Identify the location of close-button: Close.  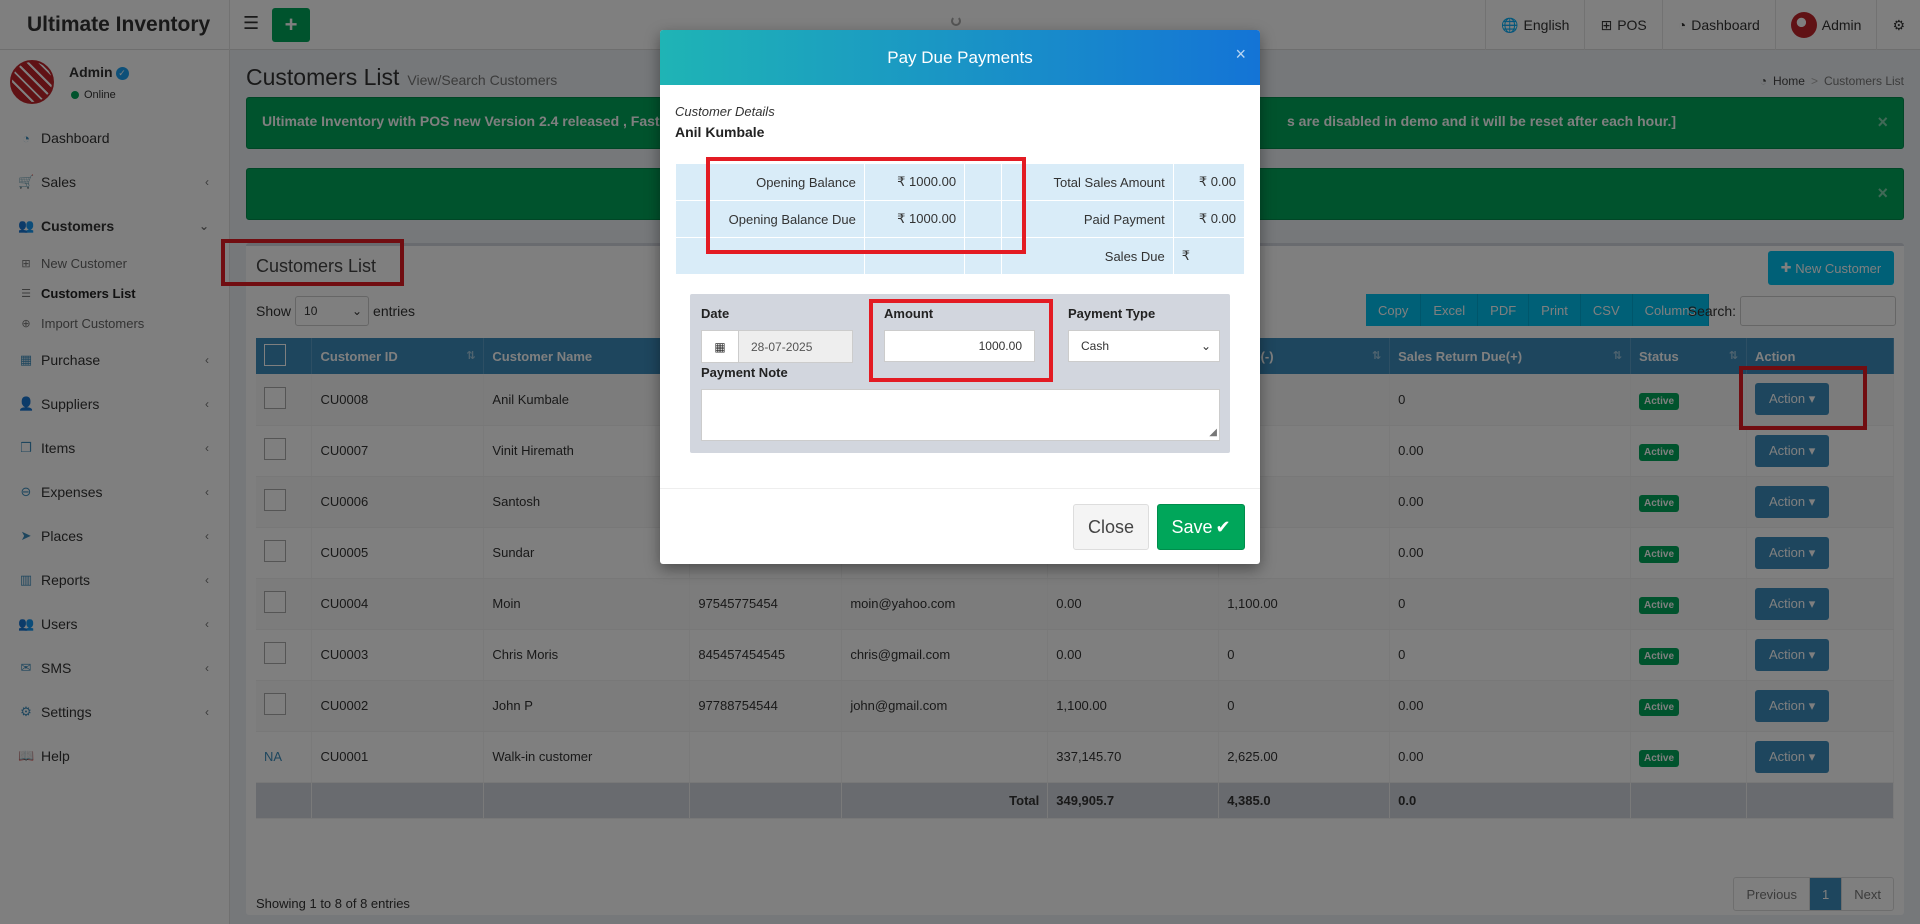
(1111, 527).